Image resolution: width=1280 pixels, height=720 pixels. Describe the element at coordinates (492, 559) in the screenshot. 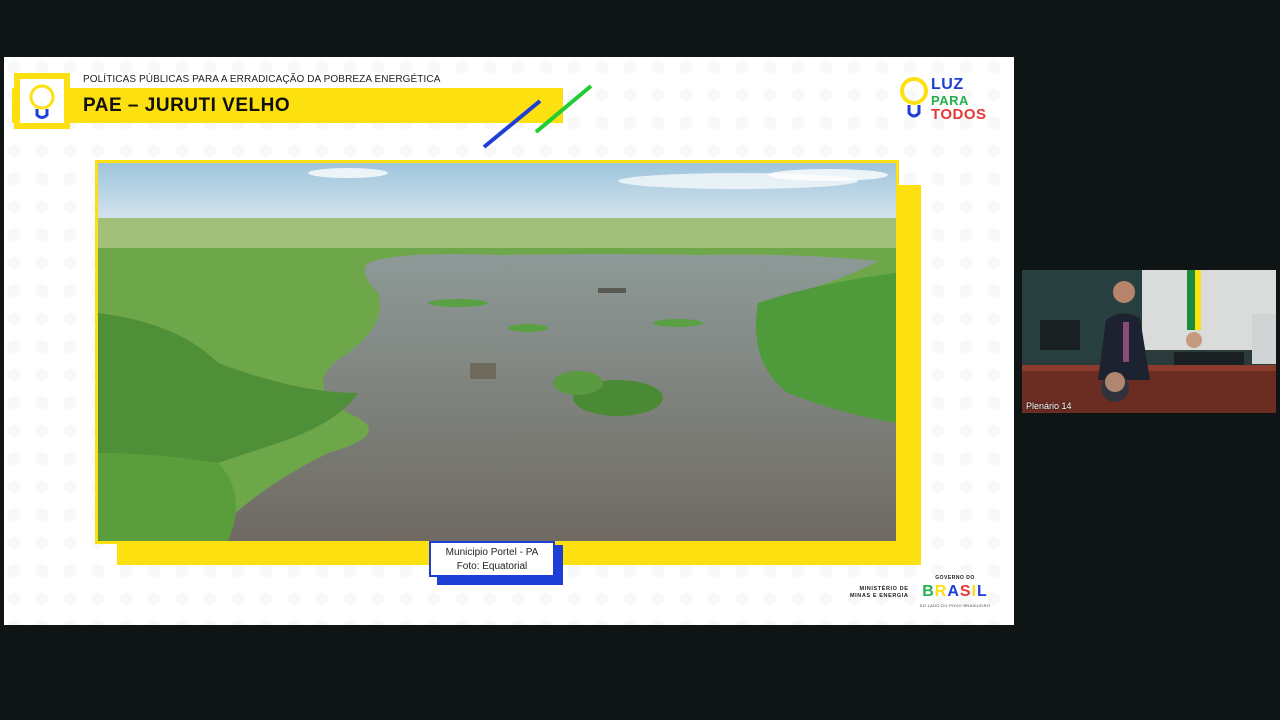

I see `photo-caption: Municipio Portel - PA Foto: Equatorial` at that location.